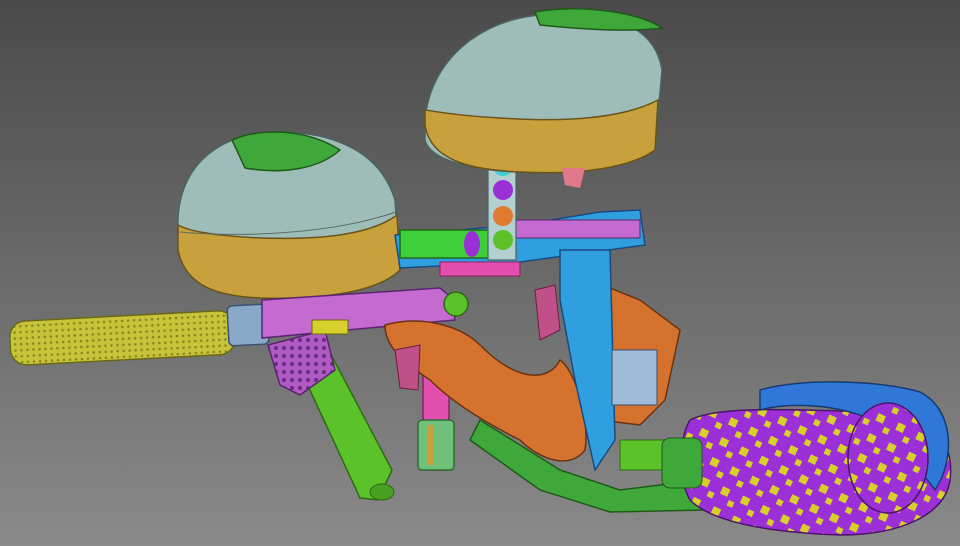  What do you see at coordinates (289, 215) in the screenshot?
I see `left-hopper` at bounding box center [289, 215].